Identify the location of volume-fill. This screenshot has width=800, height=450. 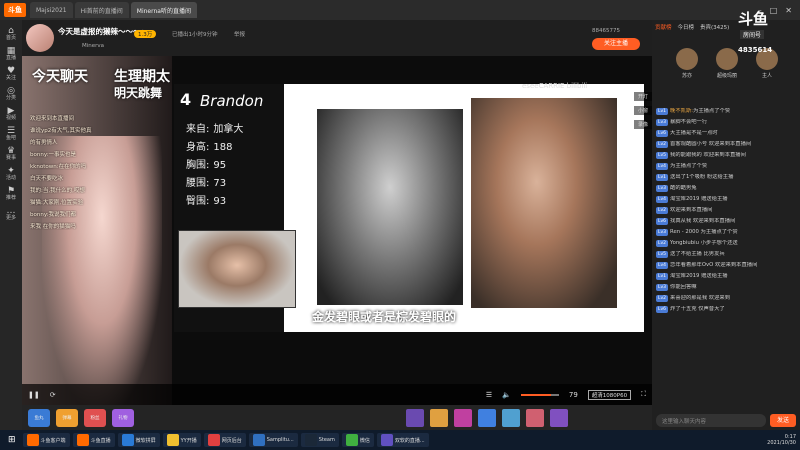
(535, 394).